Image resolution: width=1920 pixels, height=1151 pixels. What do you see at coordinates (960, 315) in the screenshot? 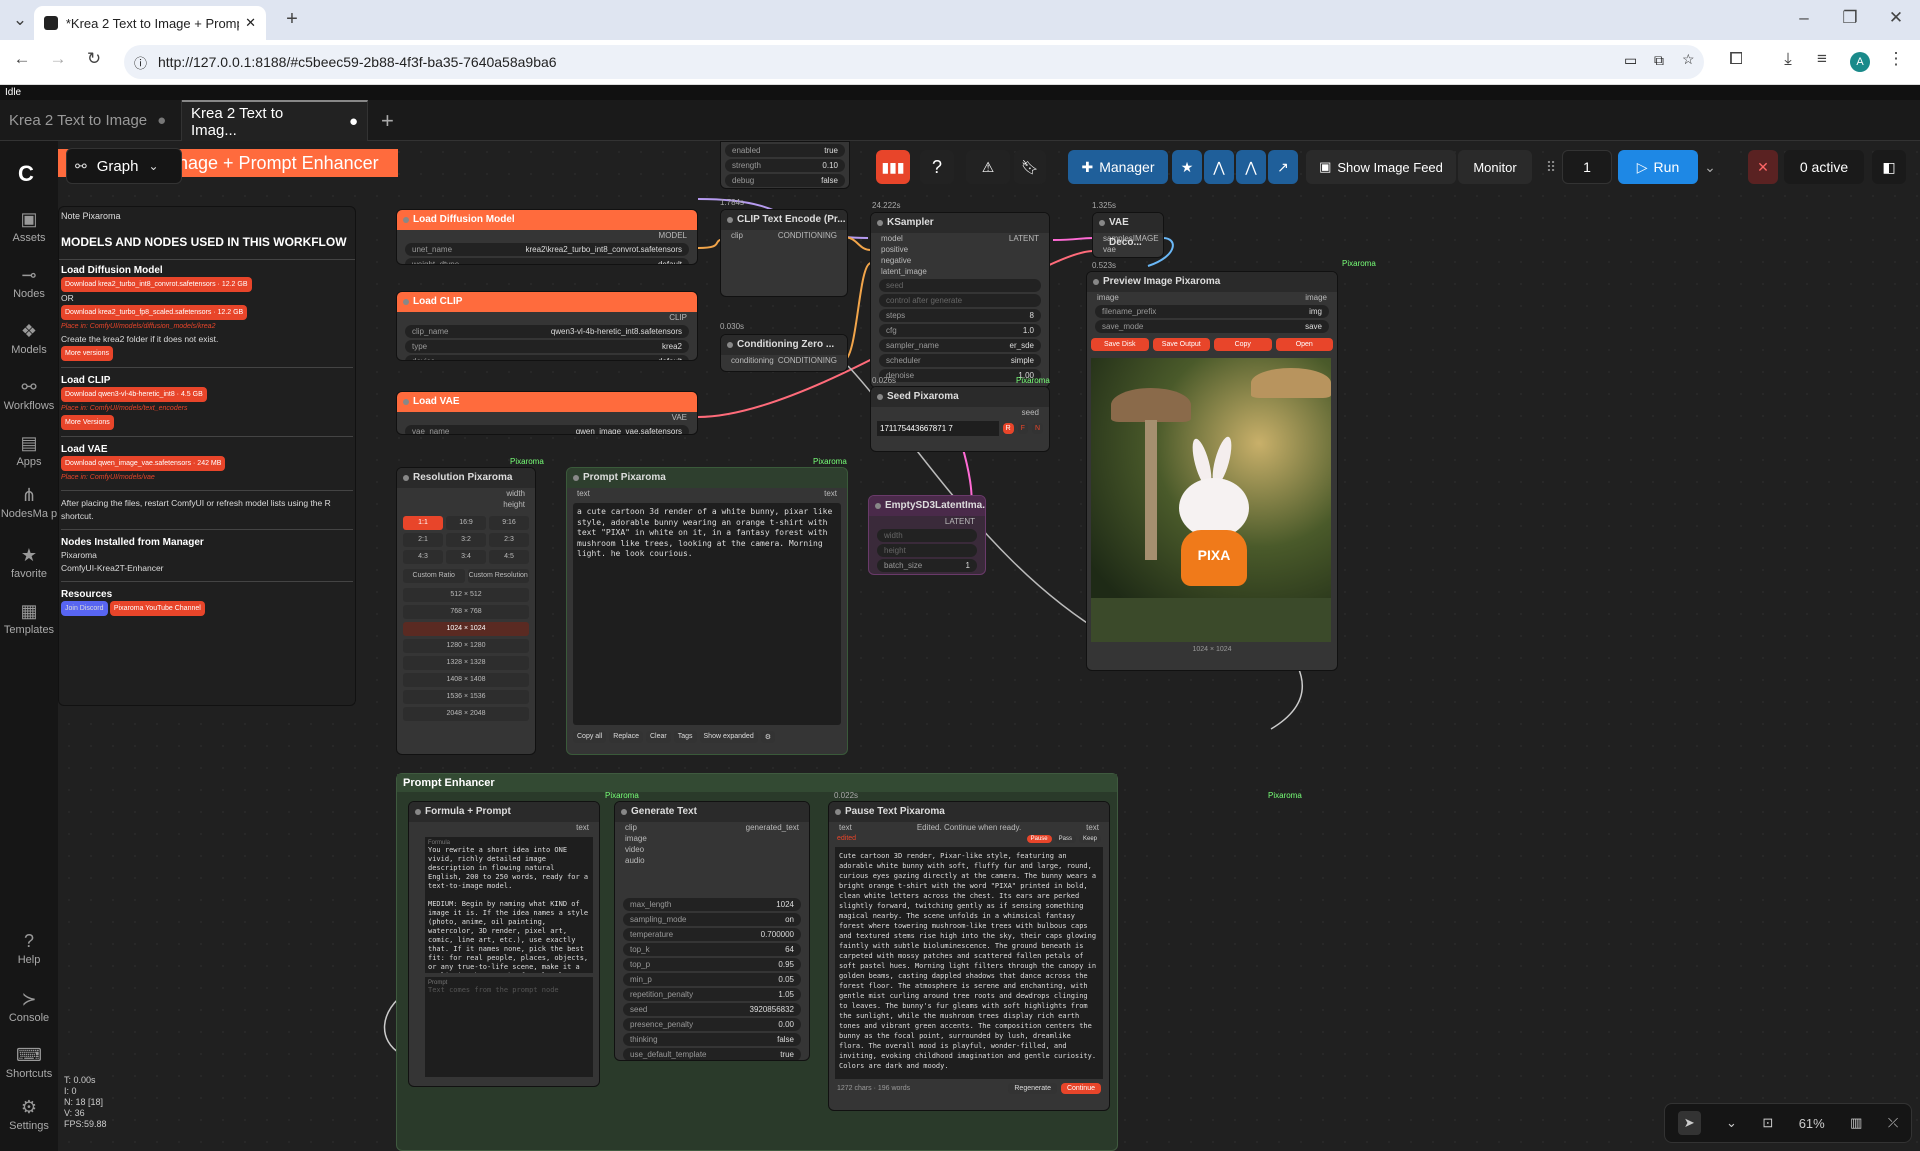
I see `steps-widget: steps 8` at bounding box center [960, 315].